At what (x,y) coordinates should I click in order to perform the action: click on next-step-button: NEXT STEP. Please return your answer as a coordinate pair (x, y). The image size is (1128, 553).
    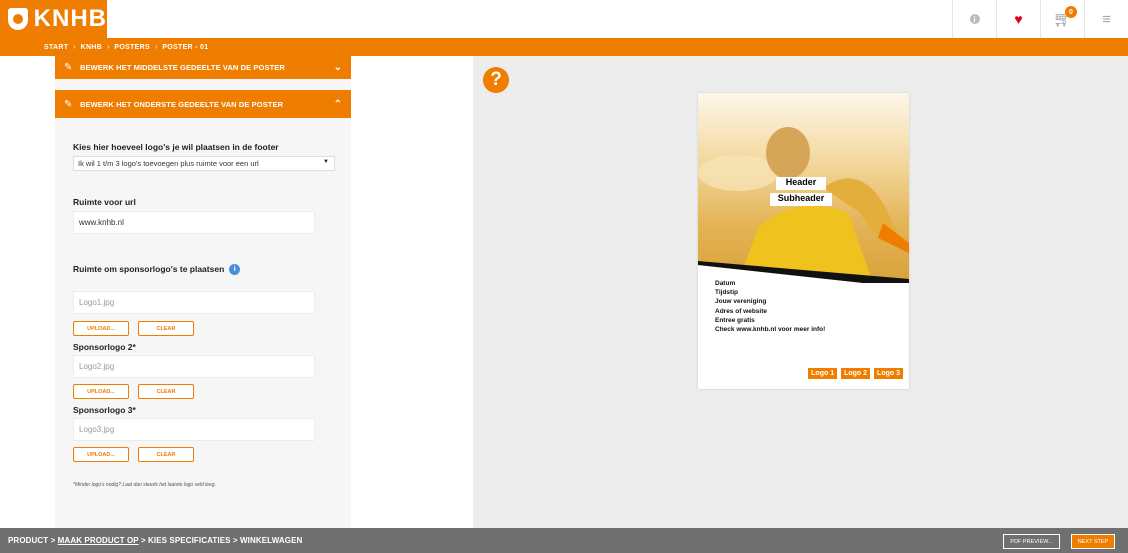
    Looking at the image, I should click on (1093, 541).